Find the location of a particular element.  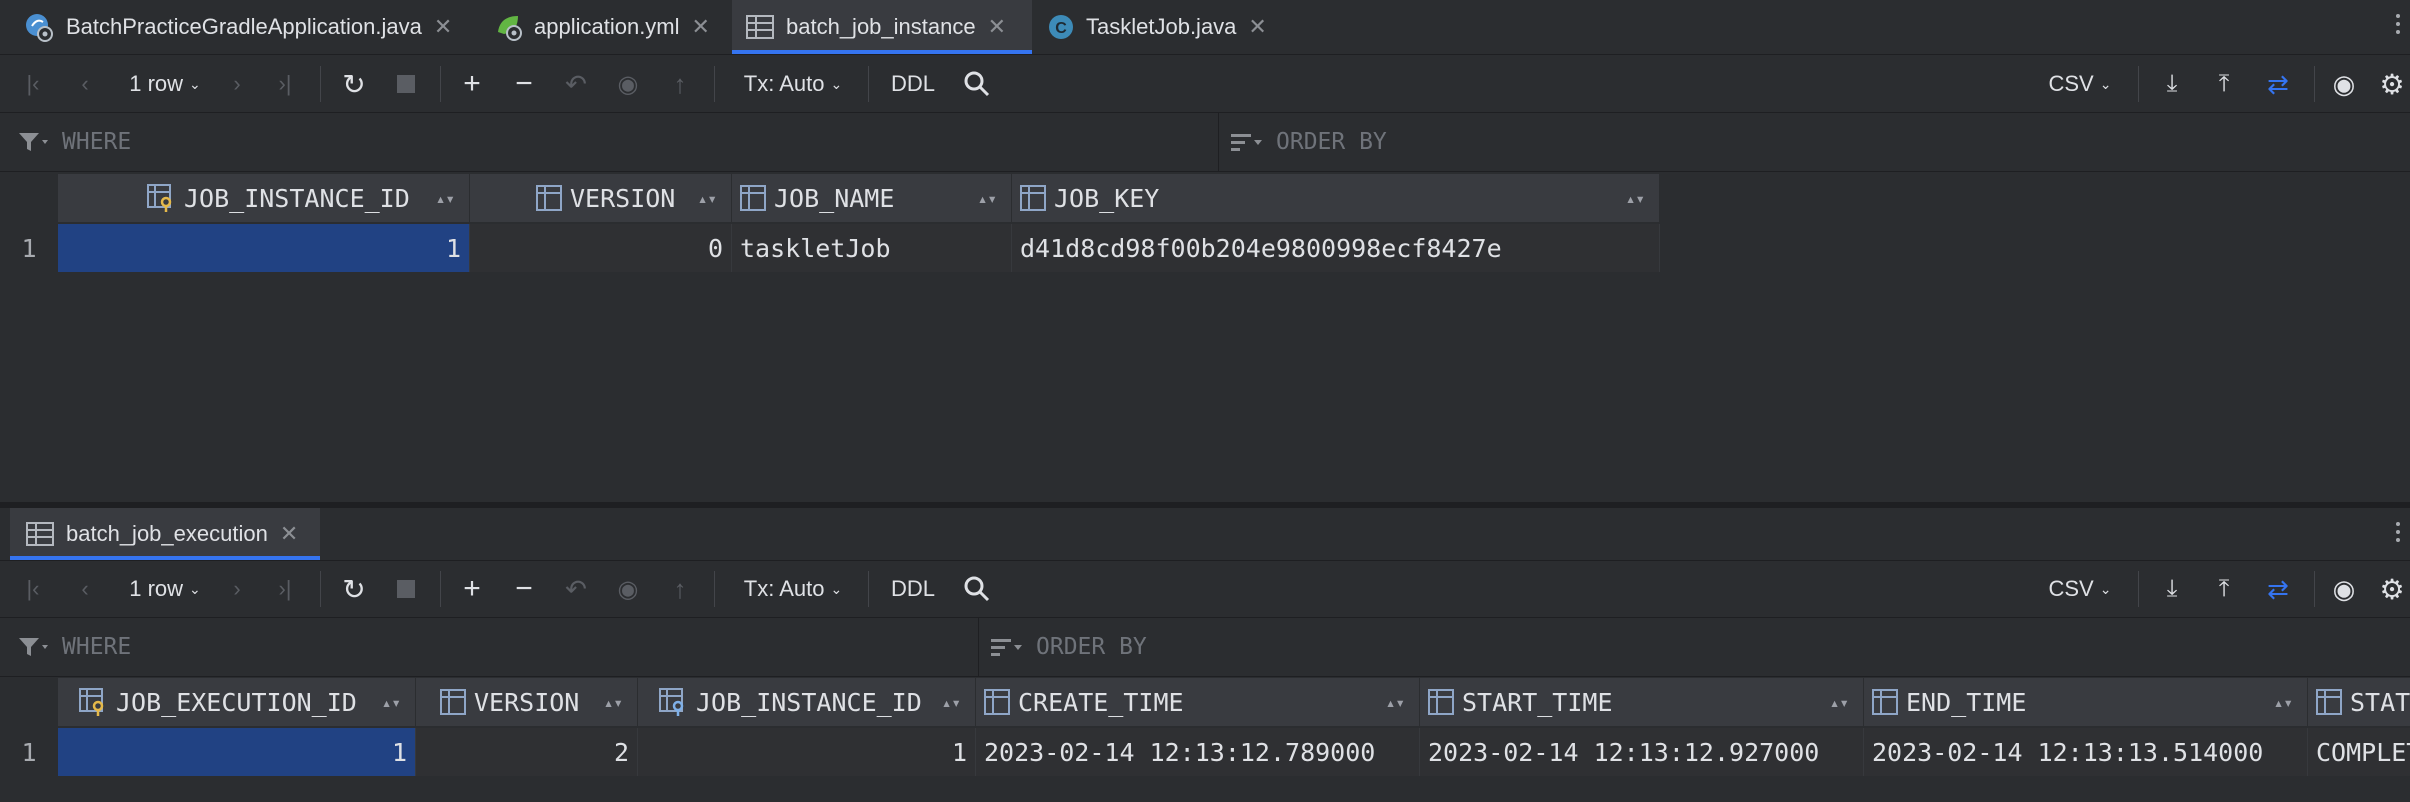

toolbar-separator is located at coordinates (868, 84).